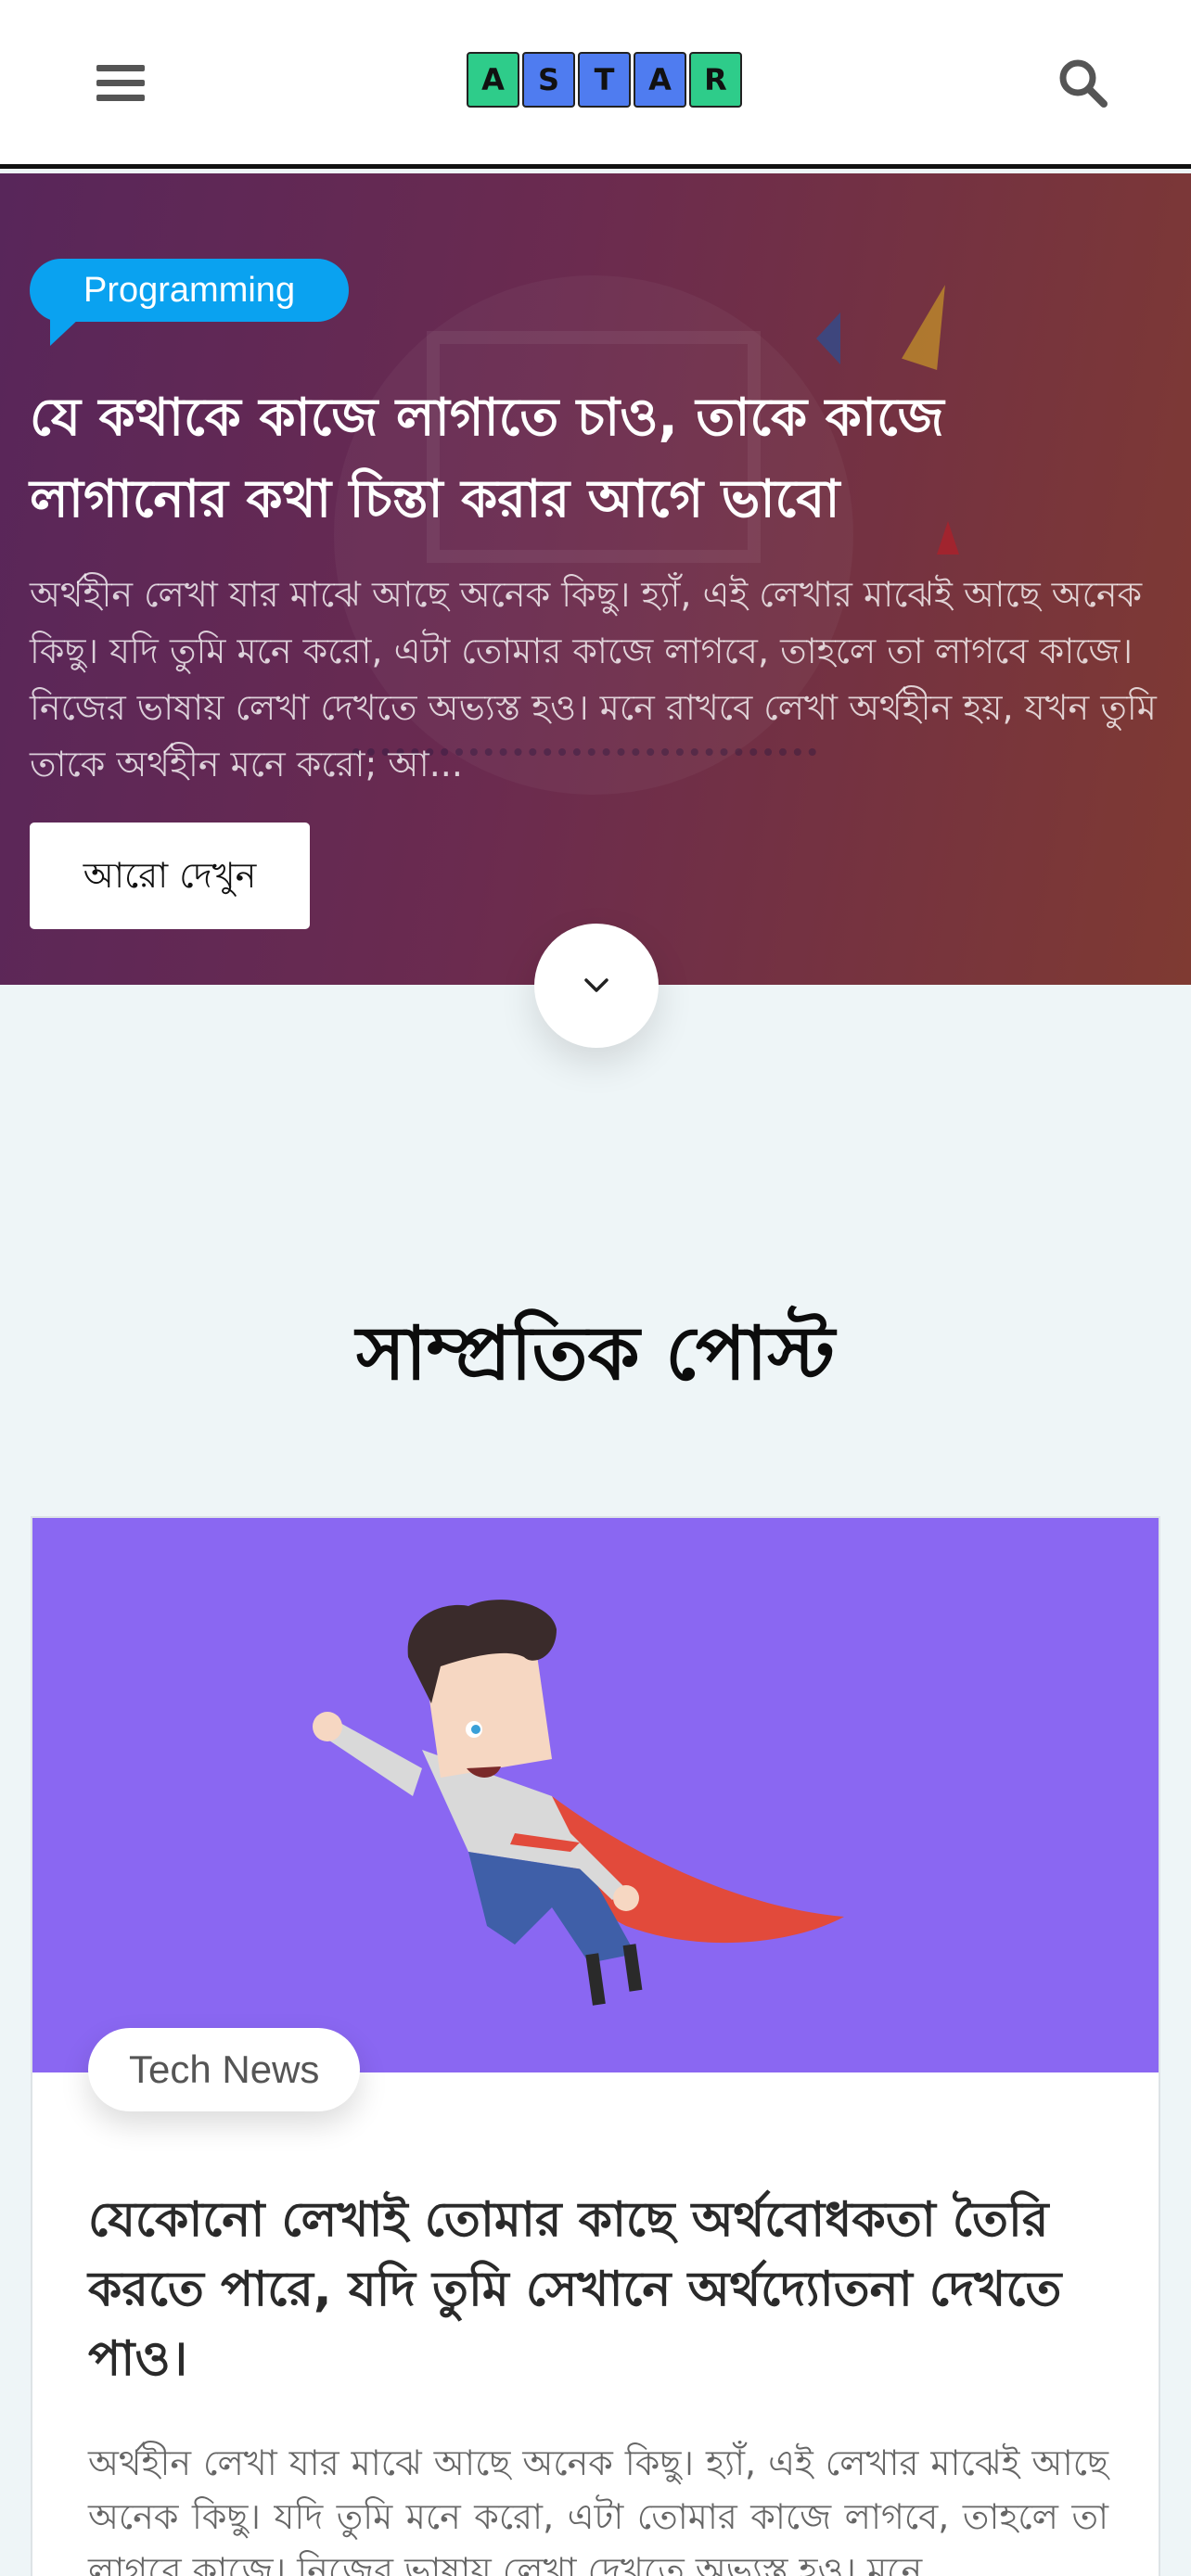 This screenshot has height=2576, width=1191. What do you see at coordinates (548, 80) in the screenshot?
I see `logo-letter: S` at bounding box center [548, 80].